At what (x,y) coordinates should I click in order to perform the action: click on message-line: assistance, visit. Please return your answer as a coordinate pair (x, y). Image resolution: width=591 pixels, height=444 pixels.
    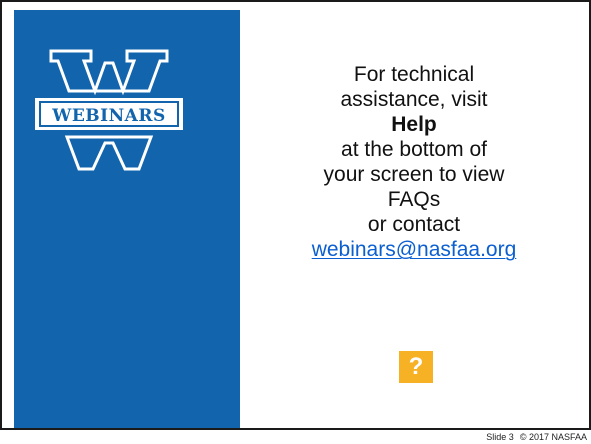
    Looking at the image, I should click on (414, 99).